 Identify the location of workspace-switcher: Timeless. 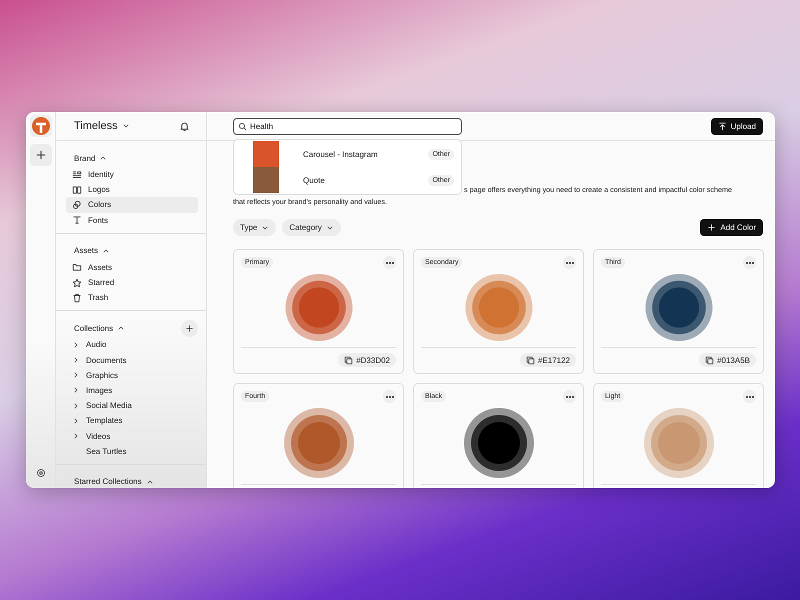
(102, 126).